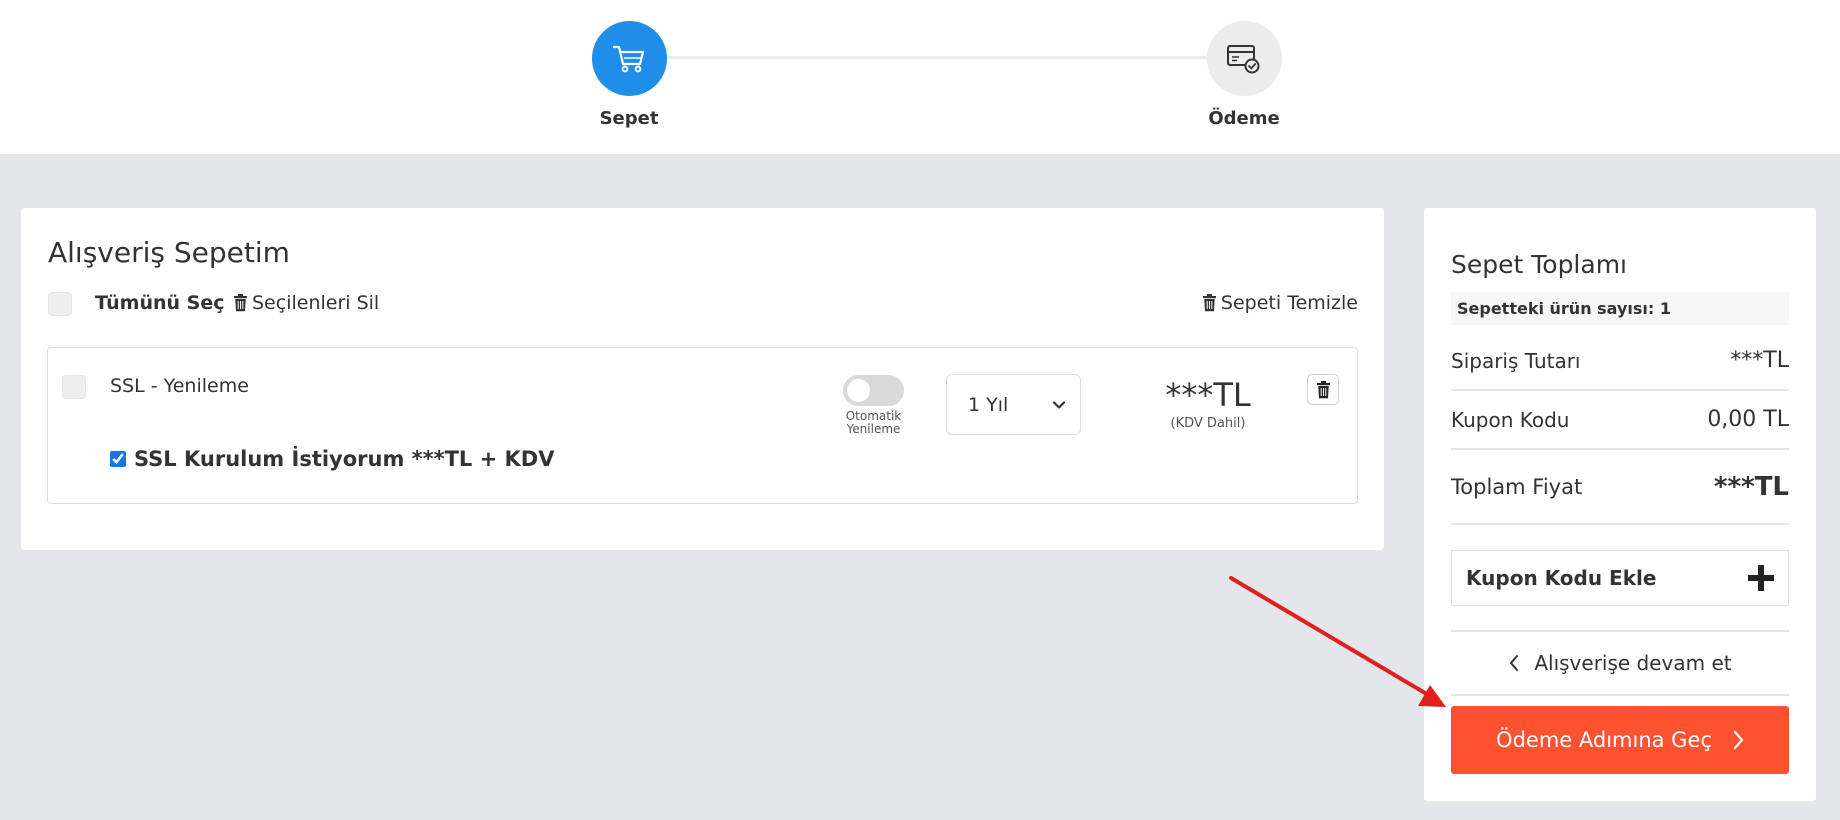 The height and width of the screenshot is (820, 1840). What do you see at coordinates (1620, 361) in the screenshot?
I see `order-amount-row: Sipariş Tutarı ***TL` at bounding box center [1620, 361].